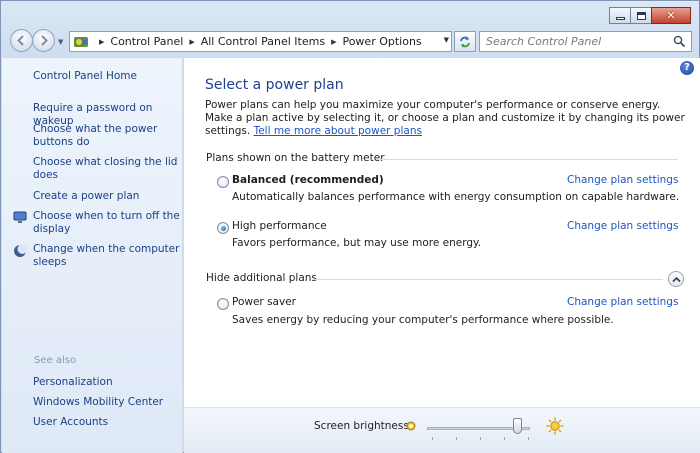 The height and width of the screenshot is (453, 700). I want to click on search-box, so click(585, 41).